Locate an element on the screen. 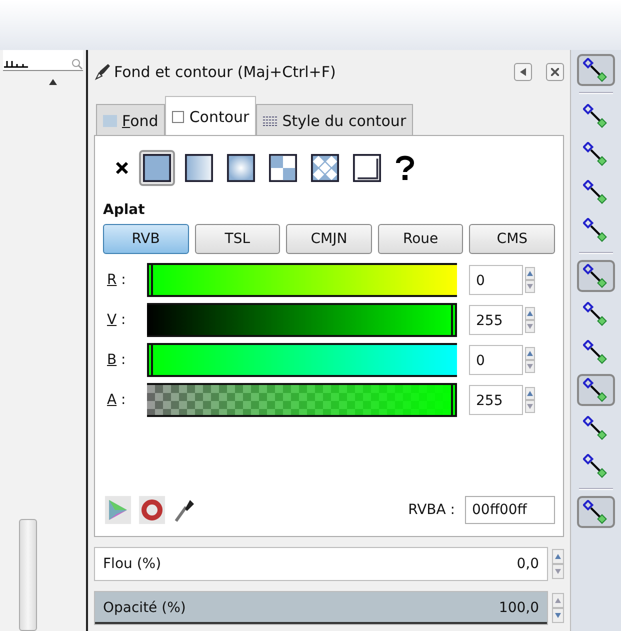  tab: Contour is located at coordinates (210, 116).